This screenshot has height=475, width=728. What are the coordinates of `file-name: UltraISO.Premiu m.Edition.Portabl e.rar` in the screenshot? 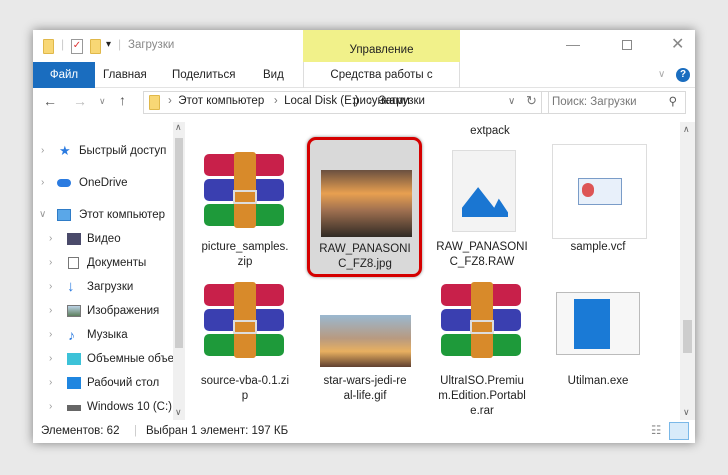 It's located at (482, 396).